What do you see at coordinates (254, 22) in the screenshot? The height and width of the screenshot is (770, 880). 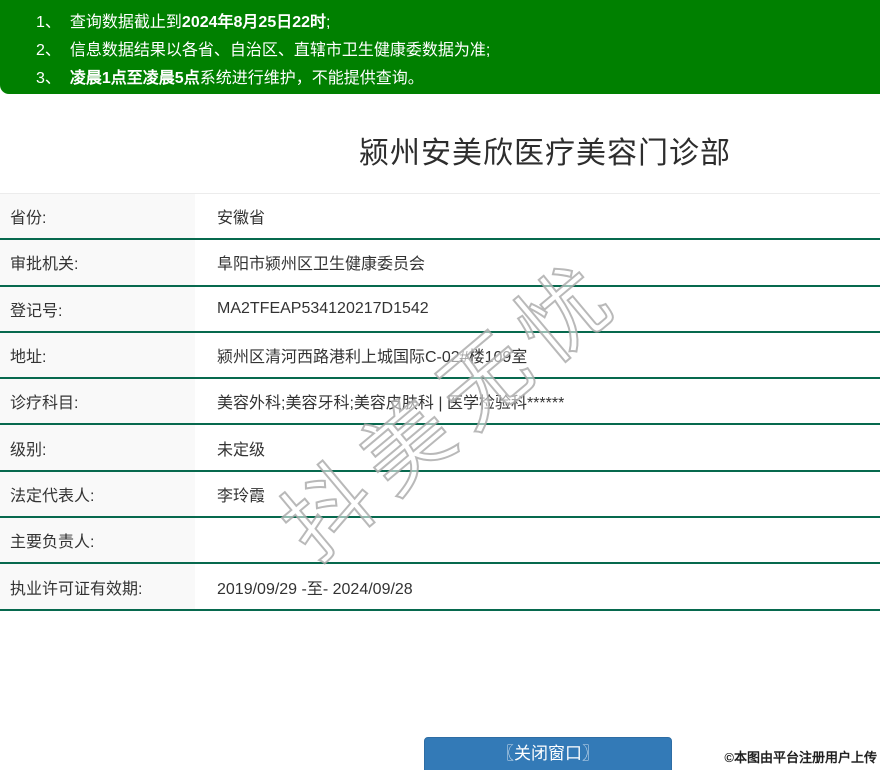 I see `notice-text-bold: 2024年8月25日22时` at bounding box center [254, 22].